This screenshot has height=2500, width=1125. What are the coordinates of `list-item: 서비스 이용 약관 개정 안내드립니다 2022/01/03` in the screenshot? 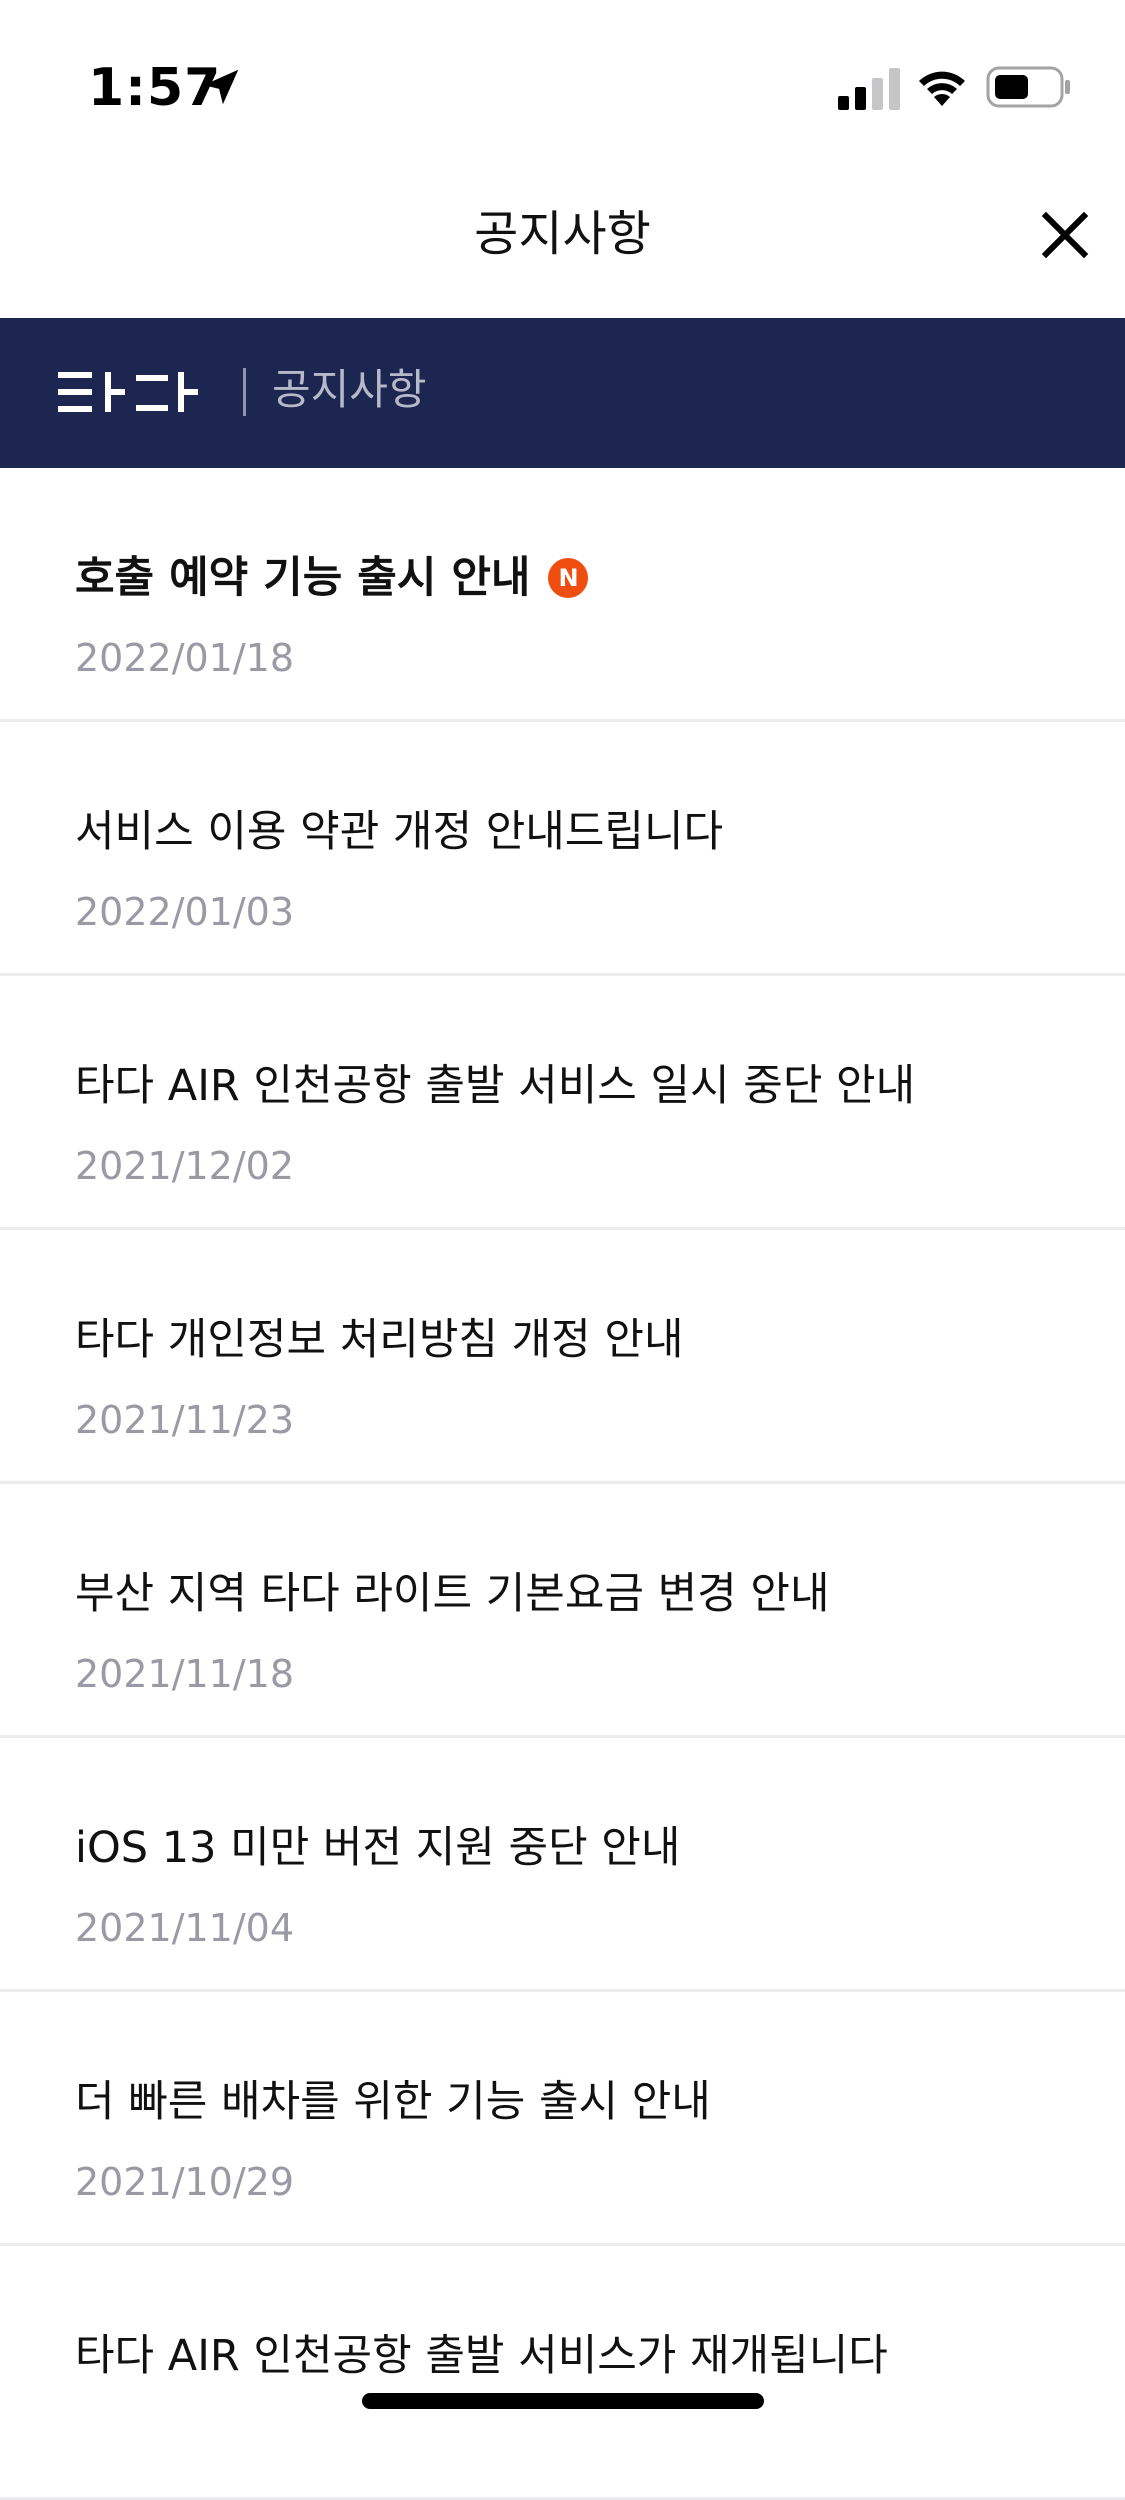 It's located at (562, 849).